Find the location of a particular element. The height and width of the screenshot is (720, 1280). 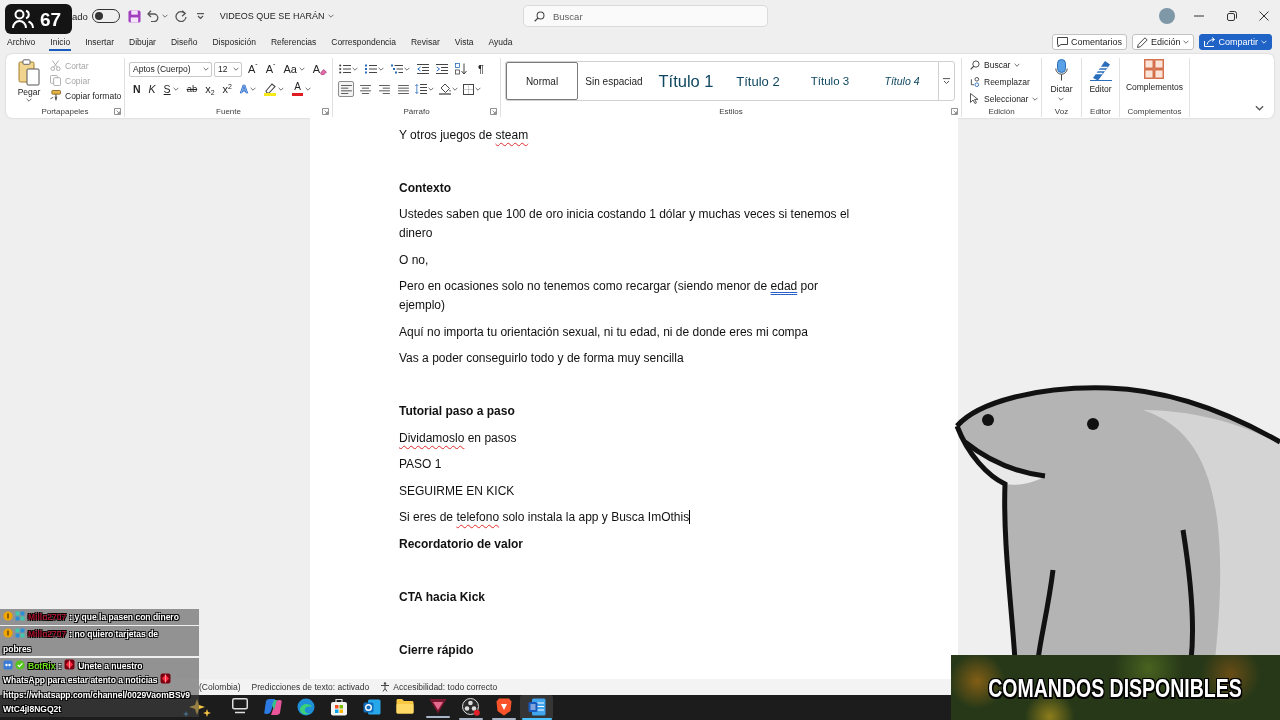

underline-button: S is located at coordinates (171, 89).